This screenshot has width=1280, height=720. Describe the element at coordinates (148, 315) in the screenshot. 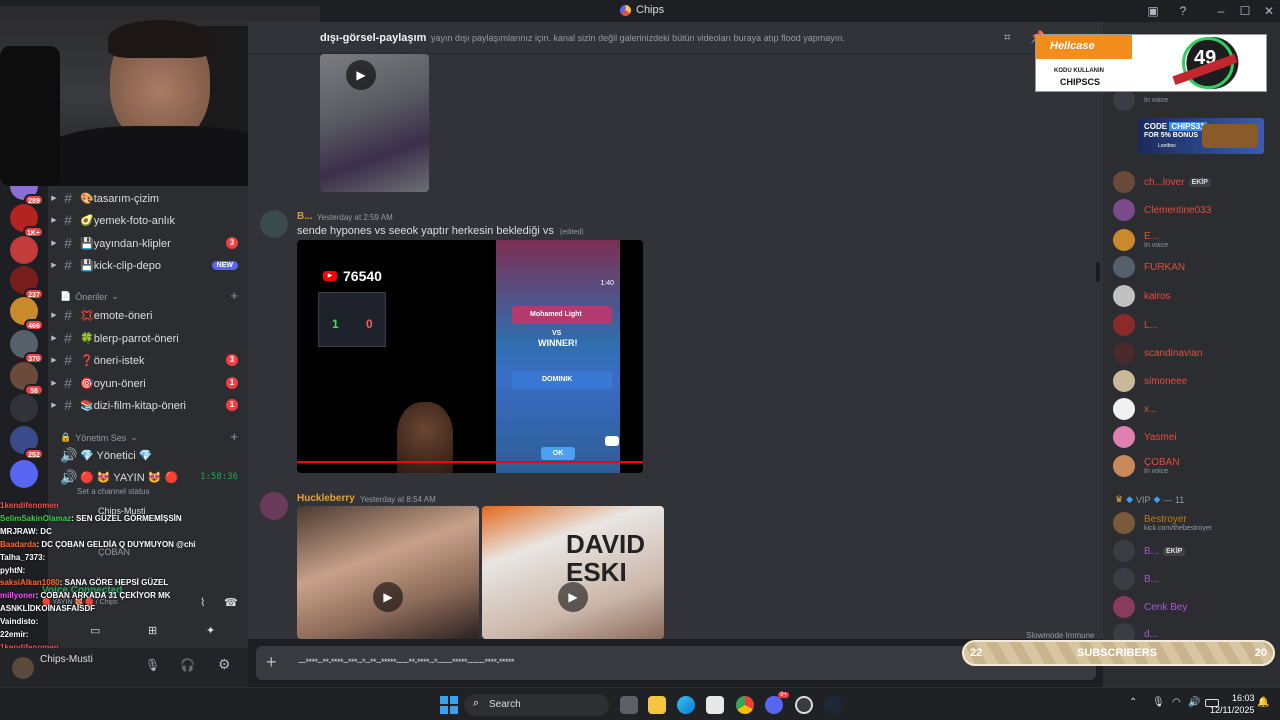

I see `channel-item: ▶ # 💢emote-öneri` at that location.